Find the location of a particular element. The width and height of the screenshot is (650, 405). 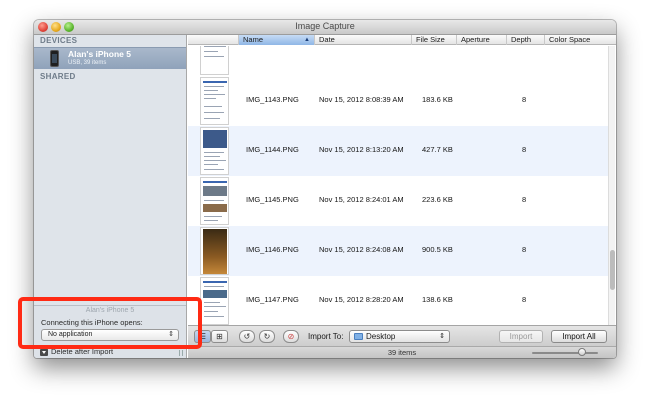

file-name: IMG_1145.PNG is located at coordinates (272, 199).